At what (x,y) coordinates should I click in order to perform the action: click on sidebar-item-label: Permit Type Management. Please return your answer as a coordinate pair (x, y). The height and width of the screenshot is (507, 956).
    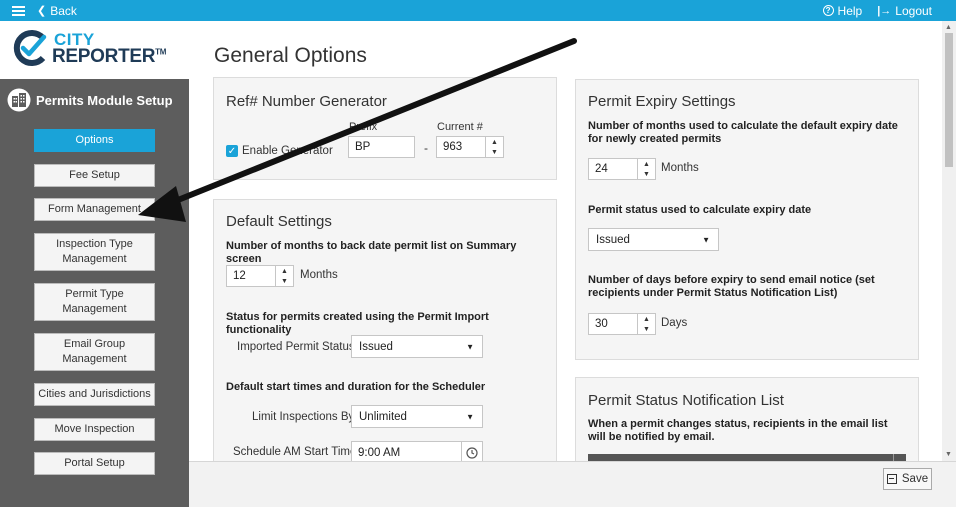
    Looking at the image, I should click on (94, 301).